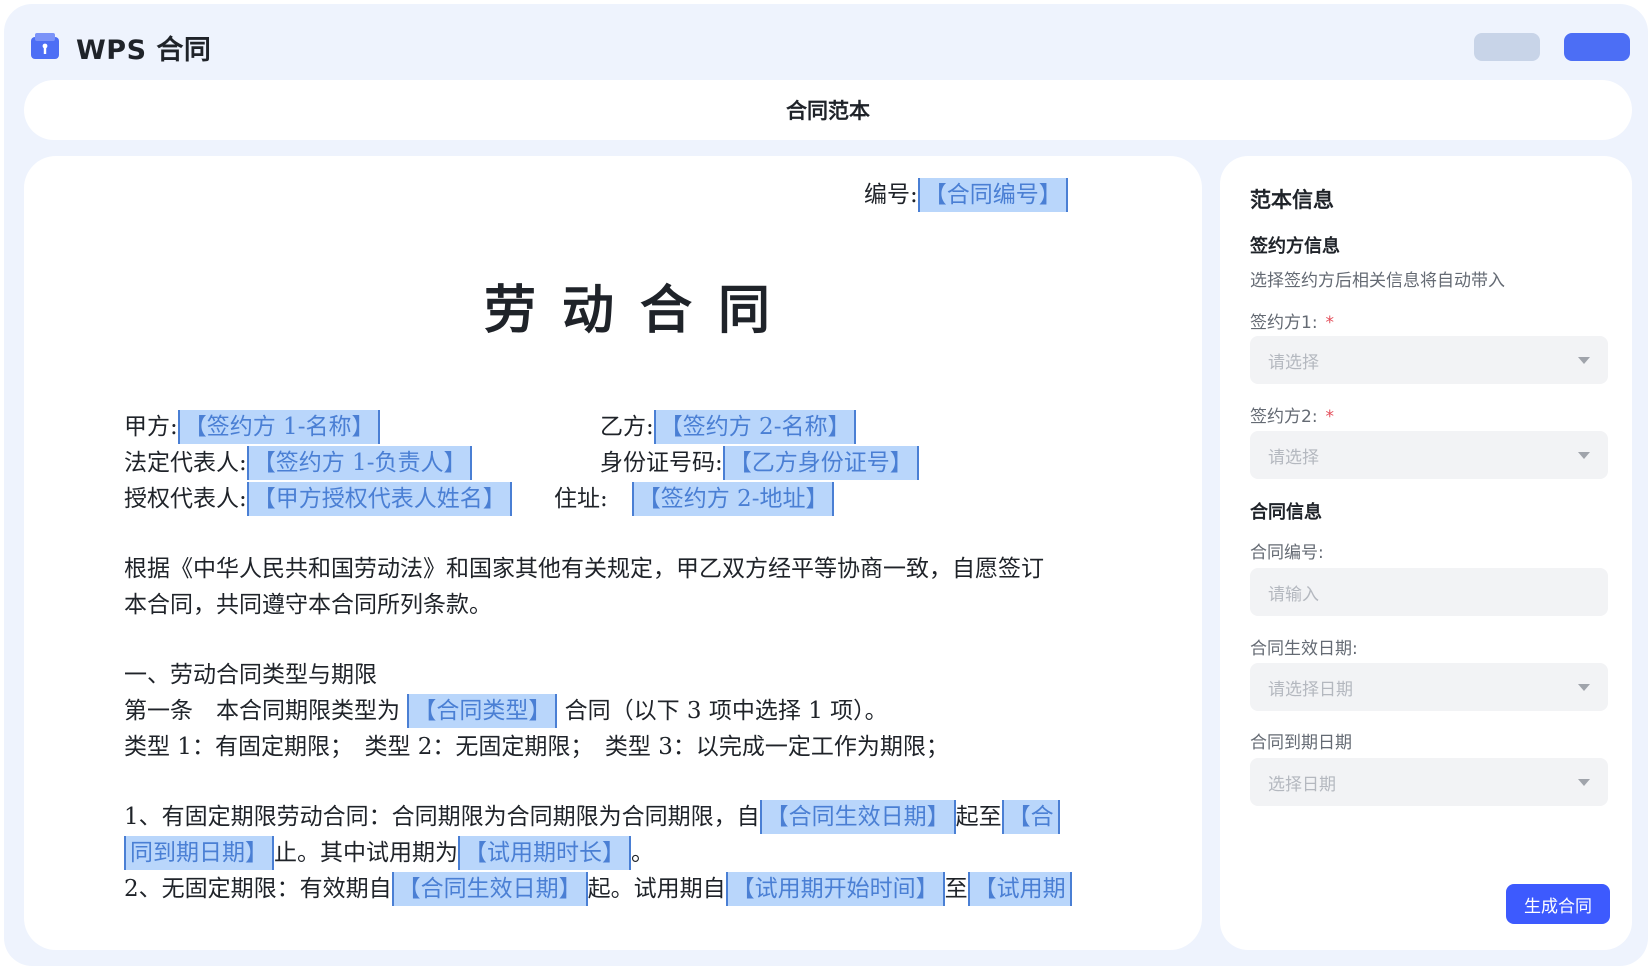  What do you see at coordinates (536, 747) in the screenshot?
I see `types-line: 类型 1：有固定期限； 类型 2：无固定期限； 类型 3：以完成一定工作为期限；` at bounding box center [536, 747].